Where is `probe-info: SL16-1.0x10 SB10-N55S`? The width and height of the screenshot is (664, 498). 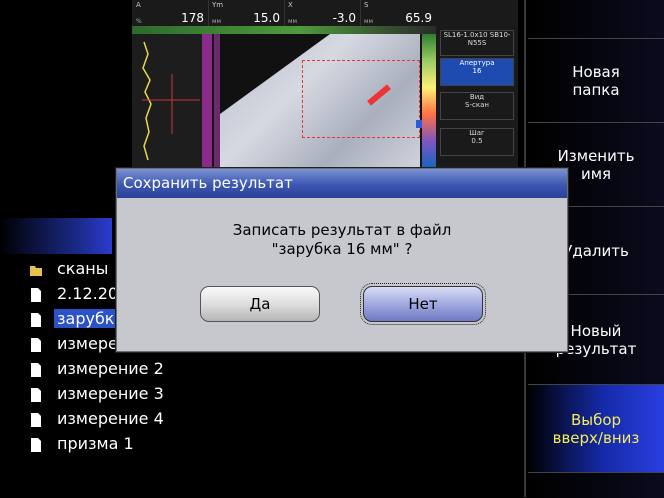
probe-info: SL16-1.0x10 SB10-N55S is located at coordinates (477, 43).